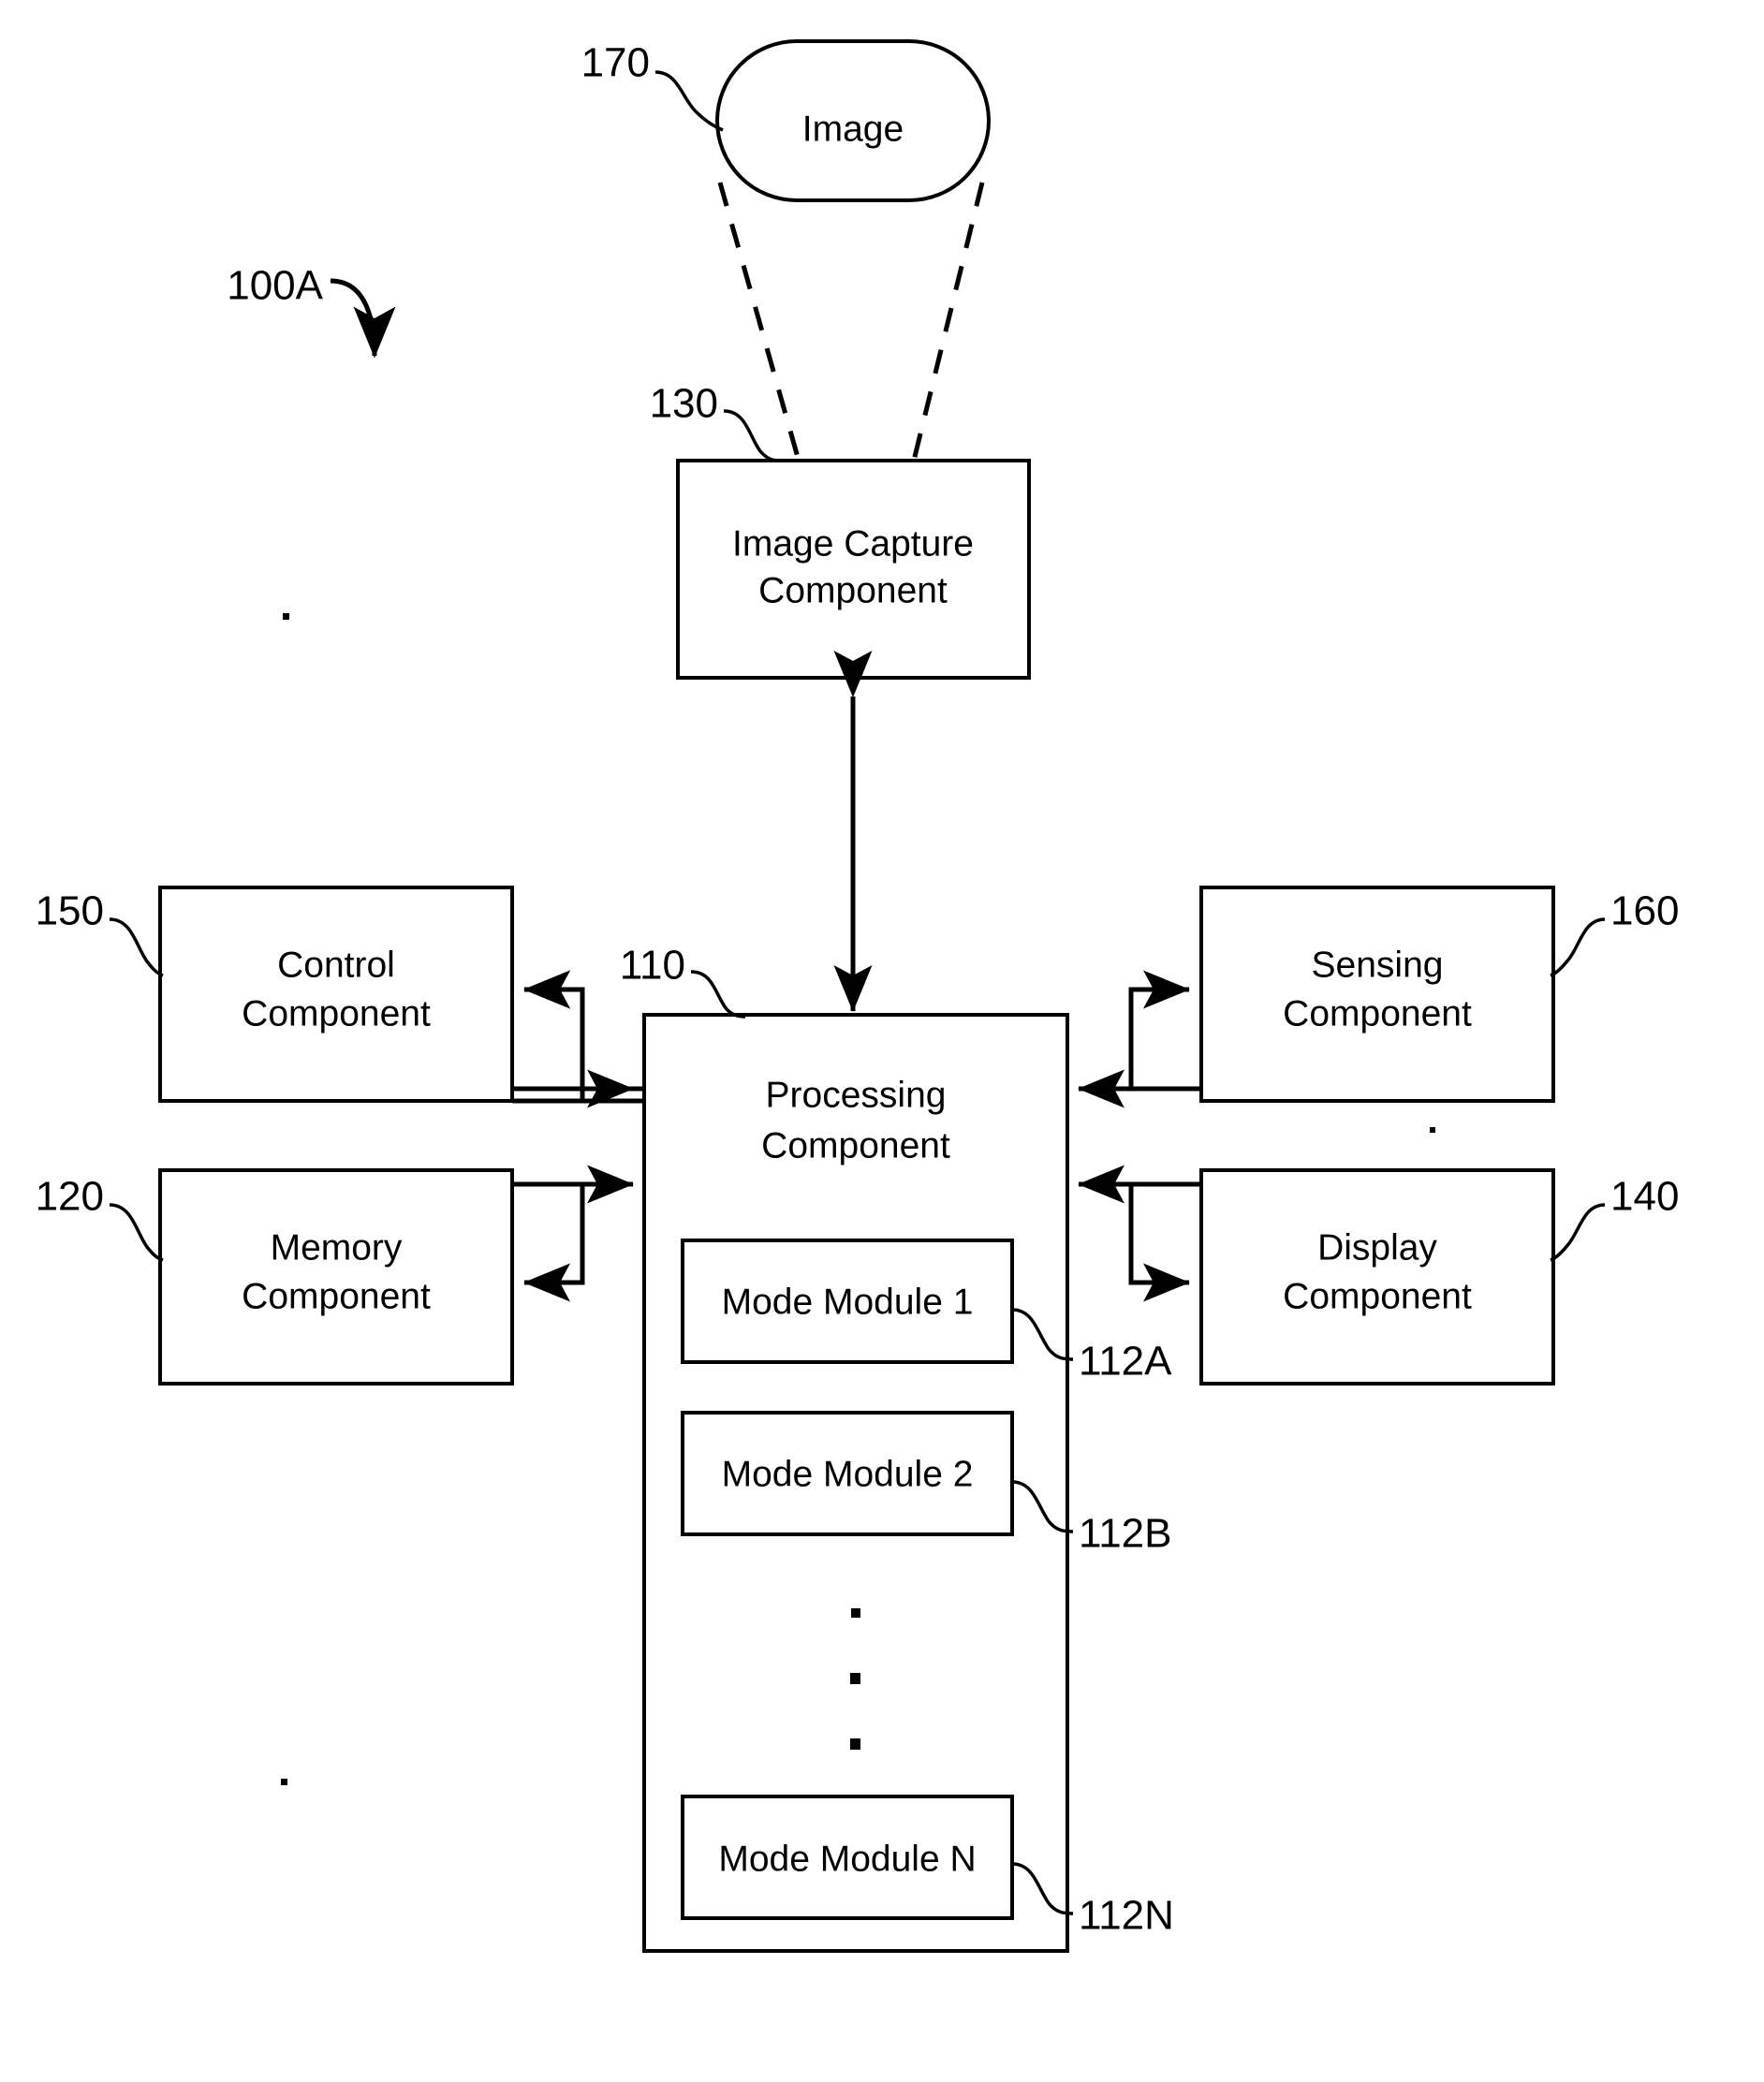 This screenshot has width=1764, height=2082. I want to click on ref-number-140: 140, so click(1644, 1197).